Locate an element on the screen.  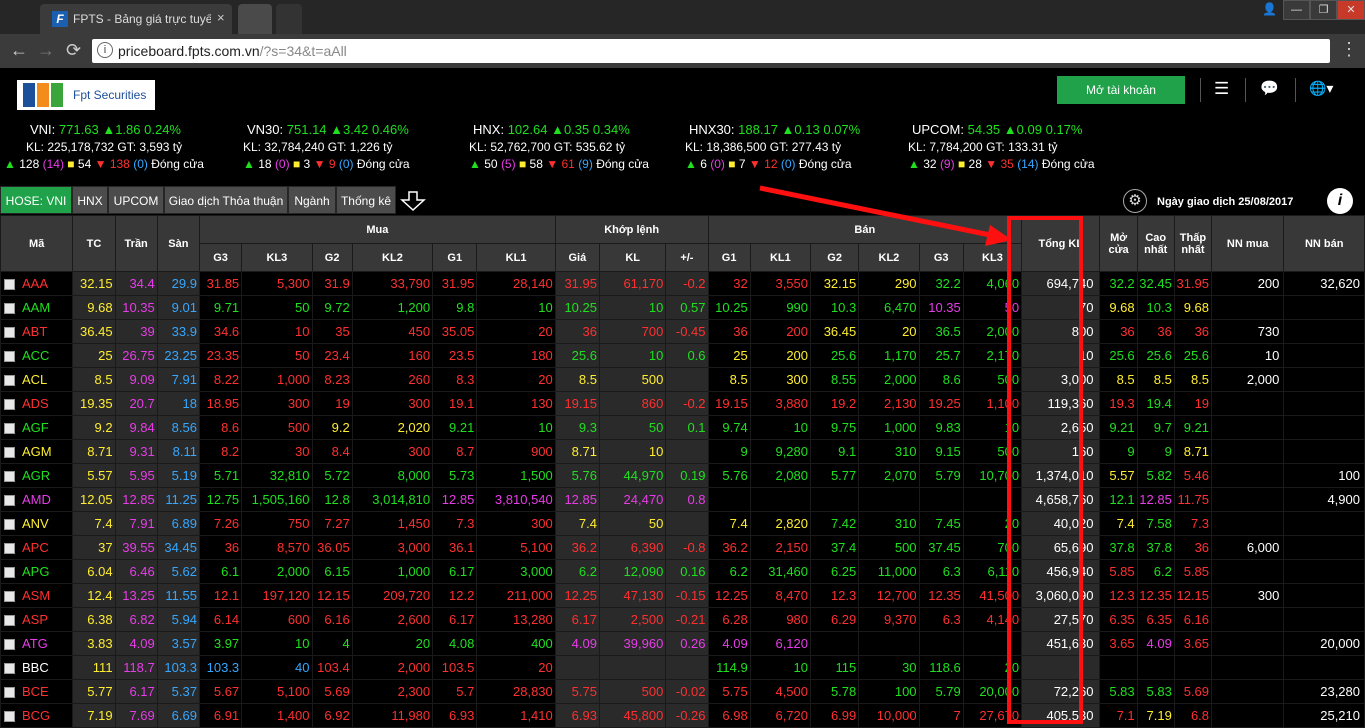
bid-kl2: 3,000 is located at coordinates (392, 547).